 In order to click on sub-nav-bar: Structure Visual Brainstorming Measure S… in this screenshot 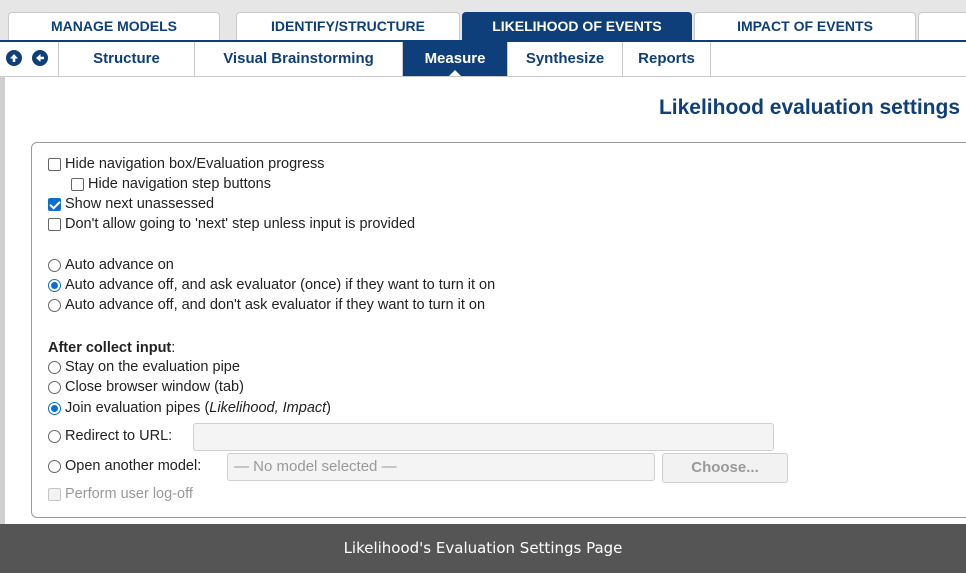, I will do `click(483, 59)`.